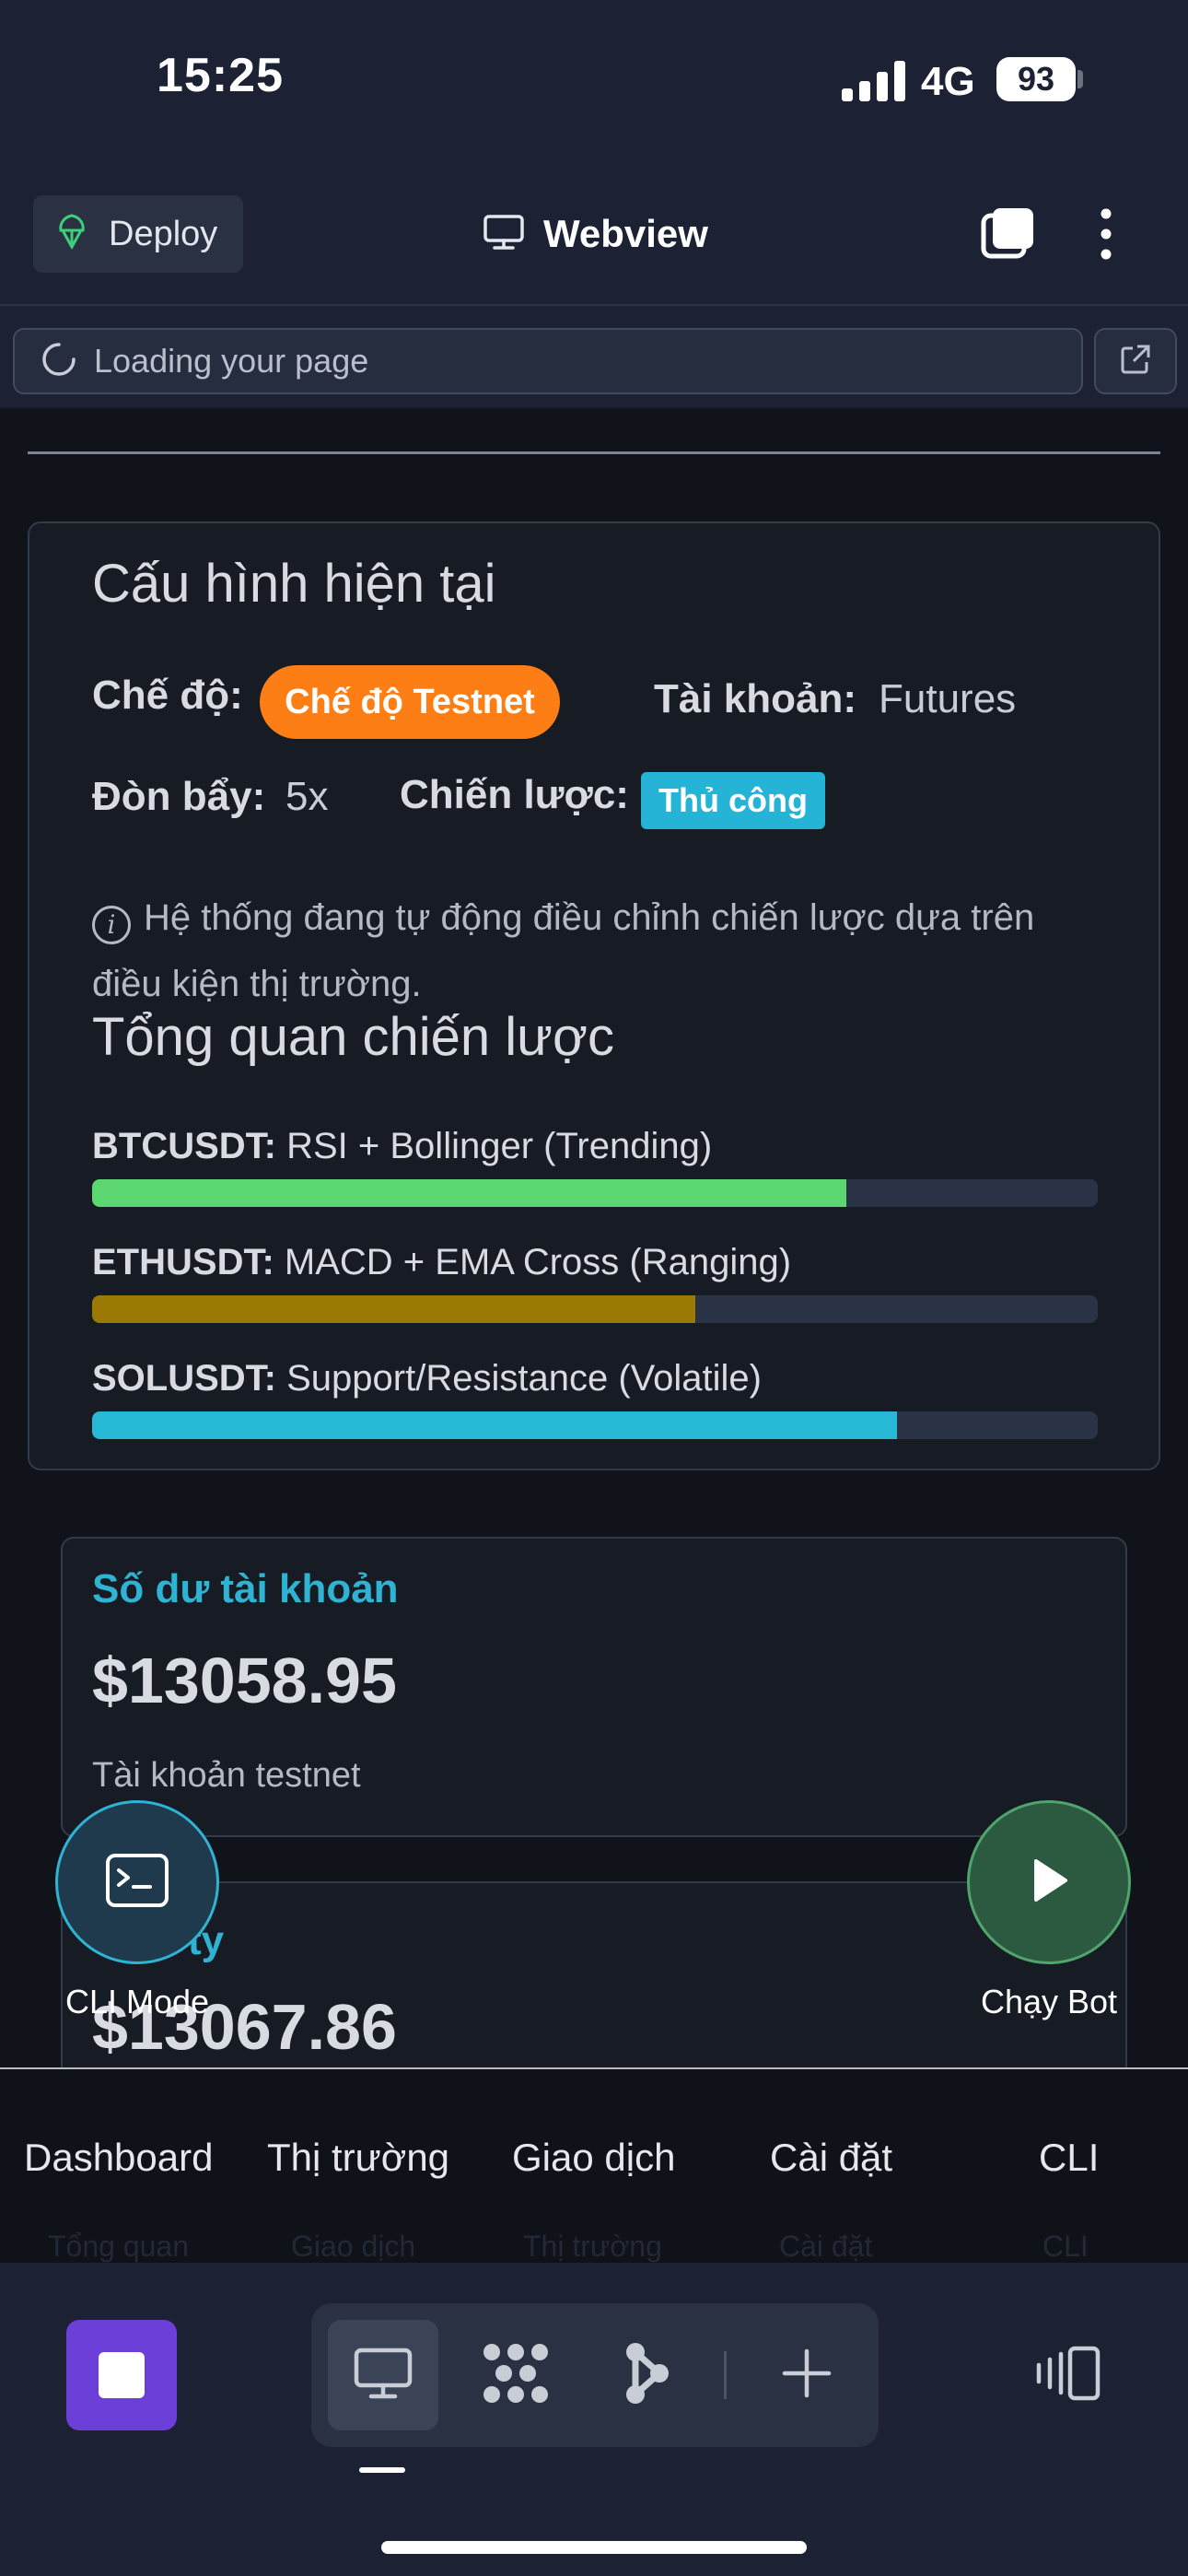  I want to click on grid-icon, so click(516, 2375).